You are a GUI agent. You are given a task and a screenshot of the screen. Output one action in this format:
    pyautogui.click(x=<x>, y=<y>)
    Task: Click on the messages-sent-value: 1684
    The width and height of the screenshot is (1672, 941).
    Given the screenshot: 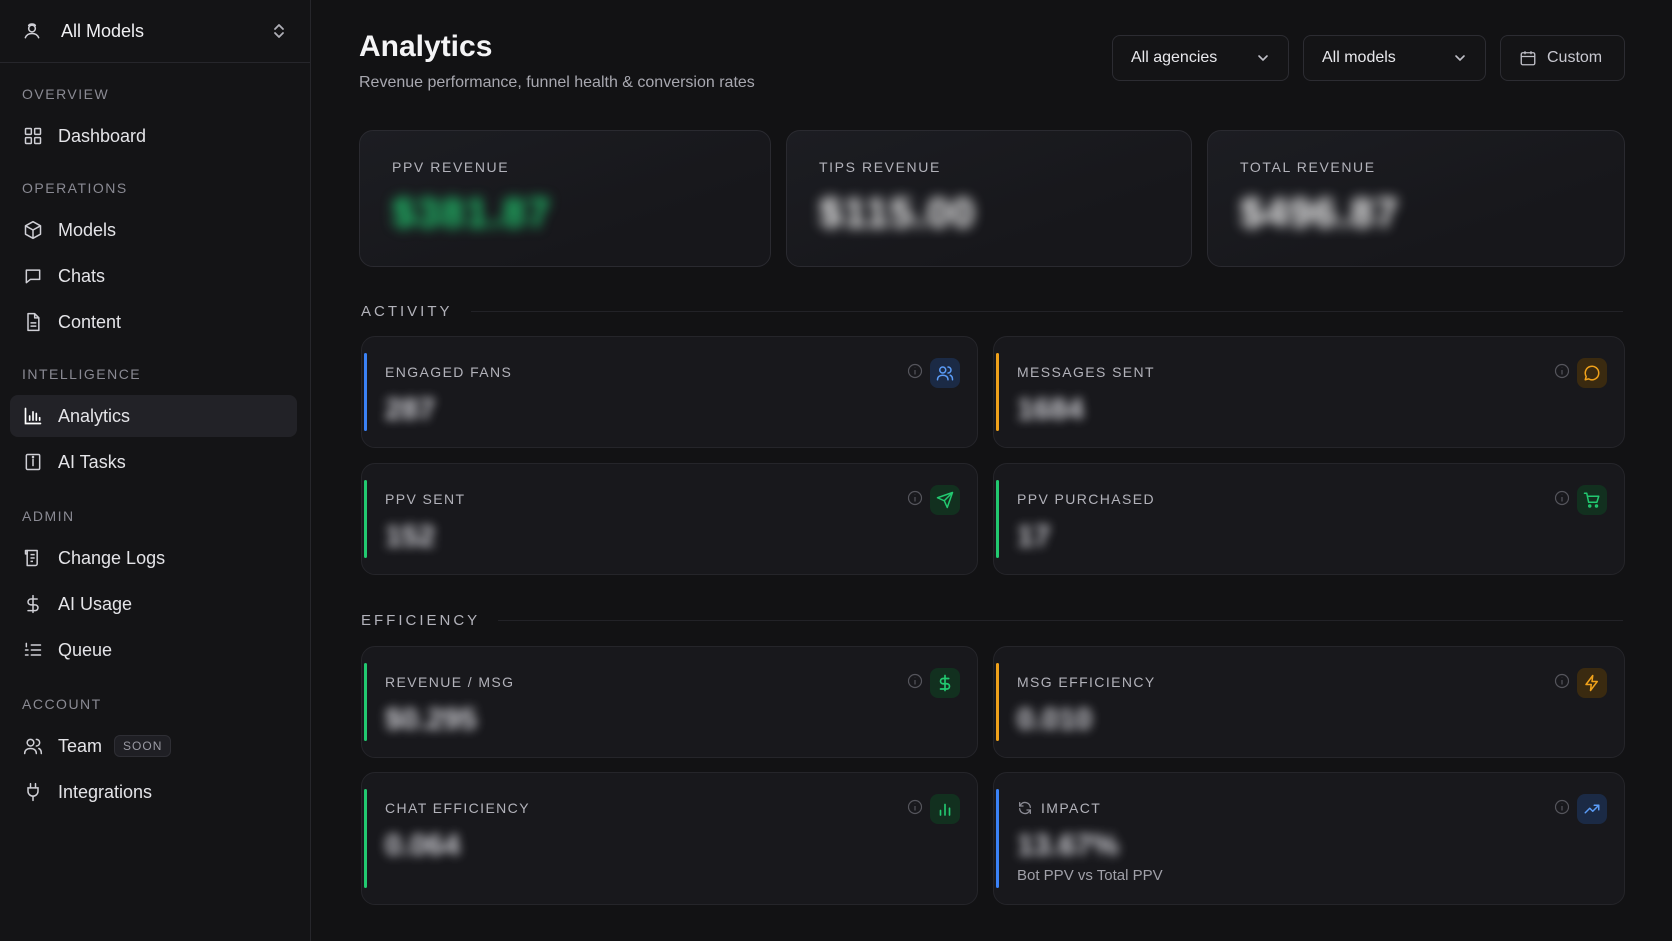 What is the action you would take?
    pyautogui.click(x=1050, y=409)
    